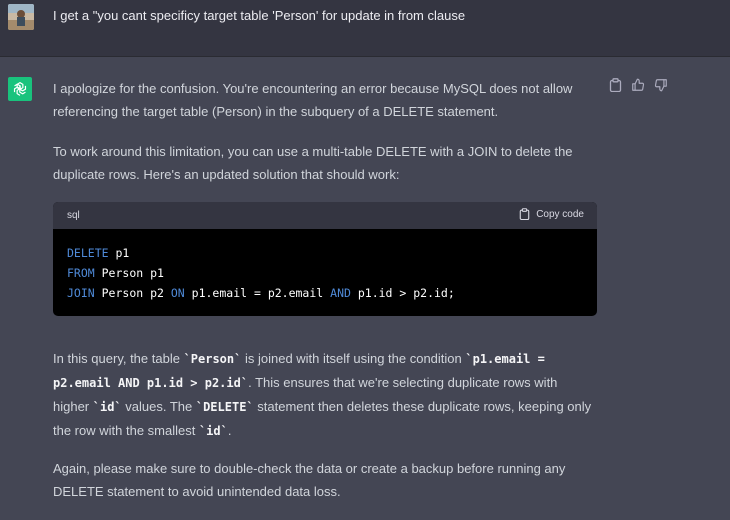  Describe the element at coordinates (340, 293) in the screenshot. I see `code-keyword: AND` at that location.